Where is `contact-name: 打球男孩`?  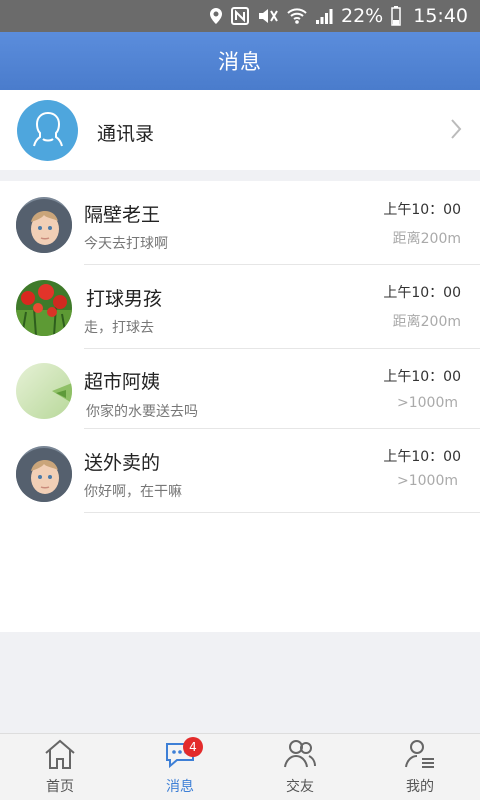
contact-name: 打球男孩 is located at coordinates (124, 299).